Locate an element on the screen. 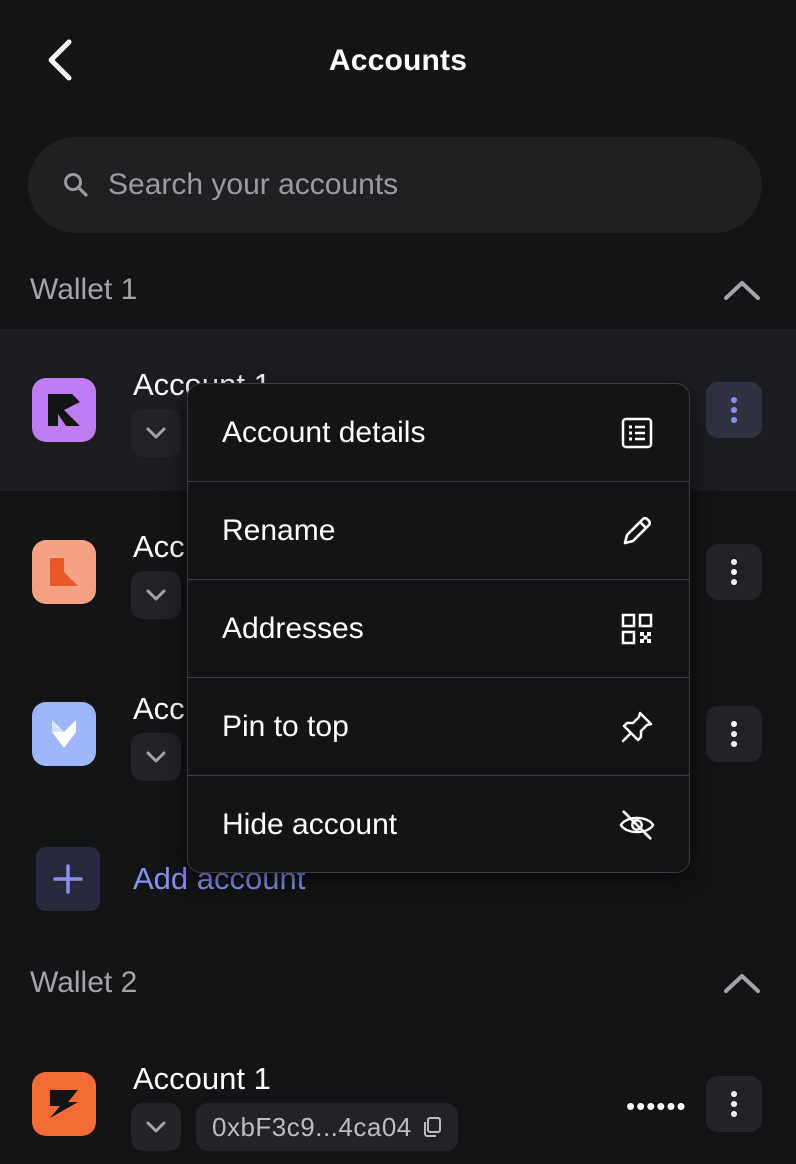 Image resolution: width=796 pixels, height=1164 pixels. pencil-icon is located at coordinates (637, 531).